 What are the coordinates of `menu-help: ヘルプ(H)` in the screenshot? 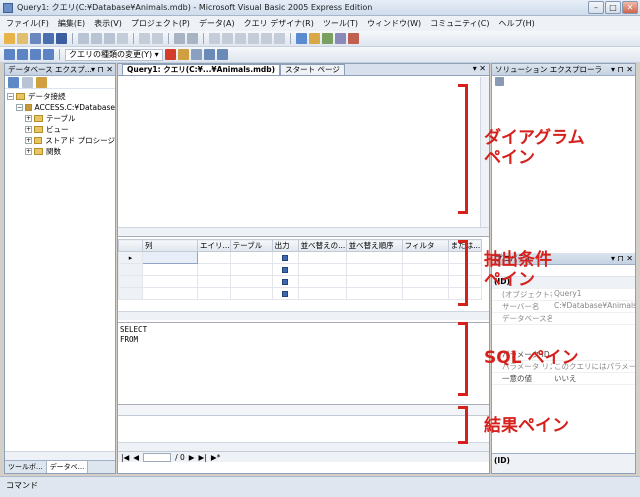 It's located at (517, 23).